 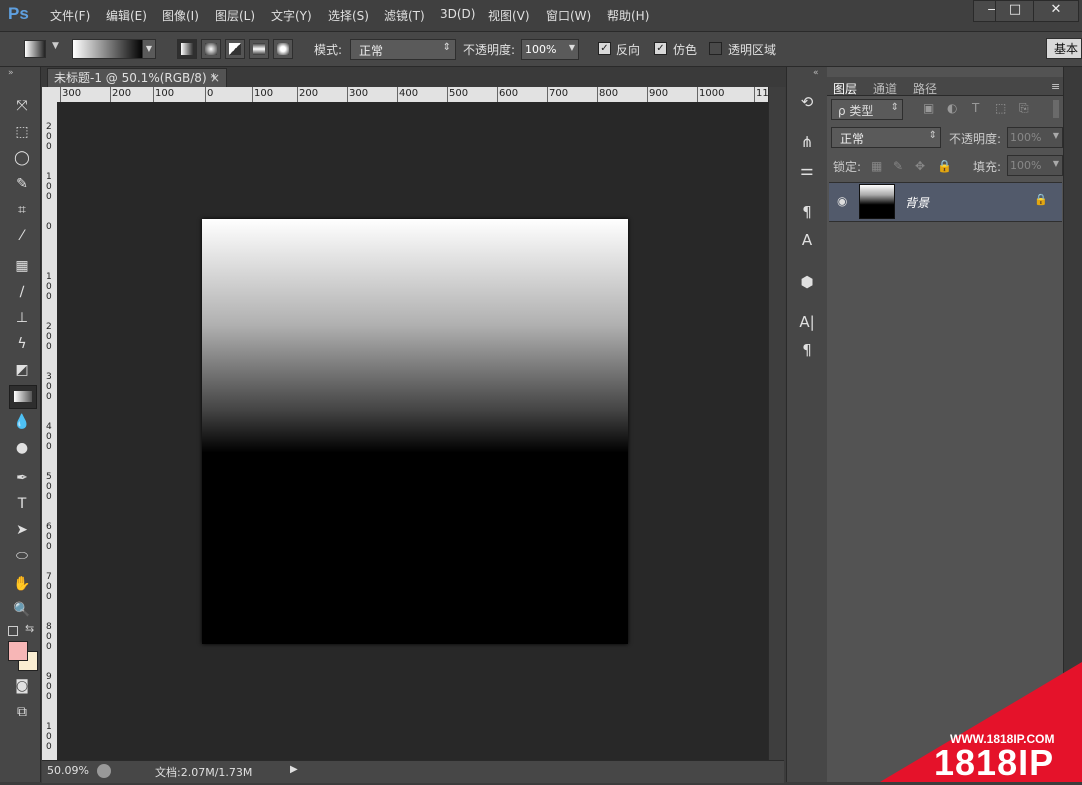 I want to click on menu-select: 选择(S), so click(x=348, y=15).